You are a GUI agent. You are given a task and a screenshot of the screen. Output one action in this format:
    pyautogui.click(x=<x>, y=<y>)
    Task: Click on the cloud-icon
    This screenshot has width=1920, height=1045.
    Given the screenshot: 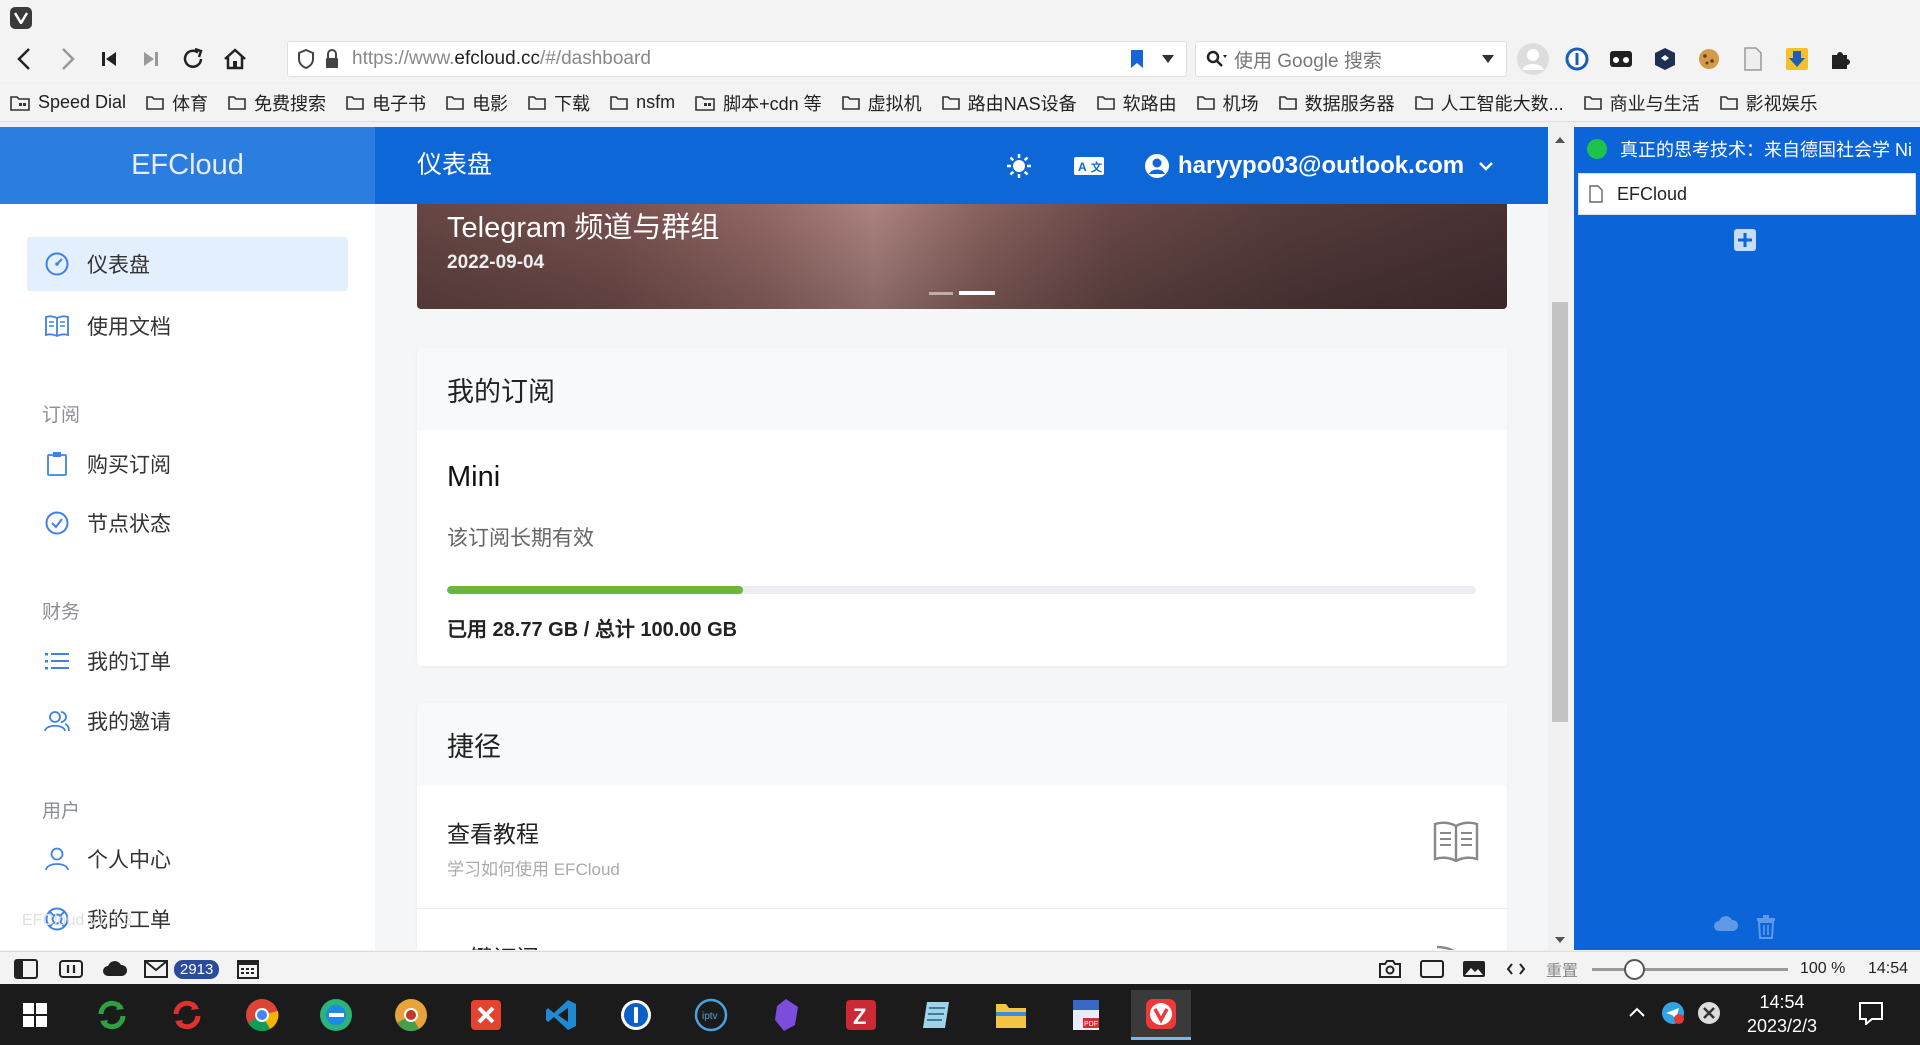 What is the action you would take?
    pyautogui.click(x=115, y=969)
    